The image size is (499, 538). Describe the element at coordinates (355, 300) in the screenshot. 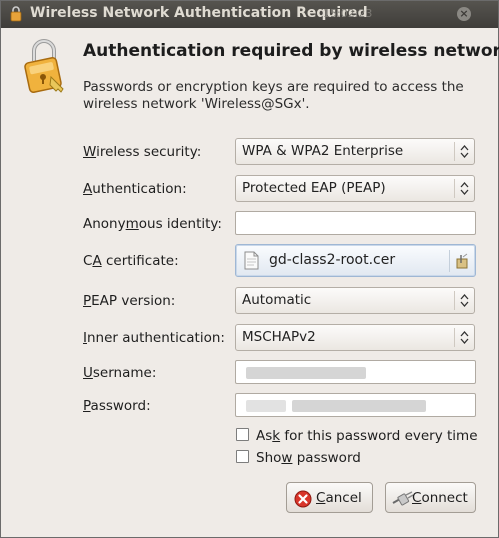

I see `peap-version-combo: Automatic` at that location.